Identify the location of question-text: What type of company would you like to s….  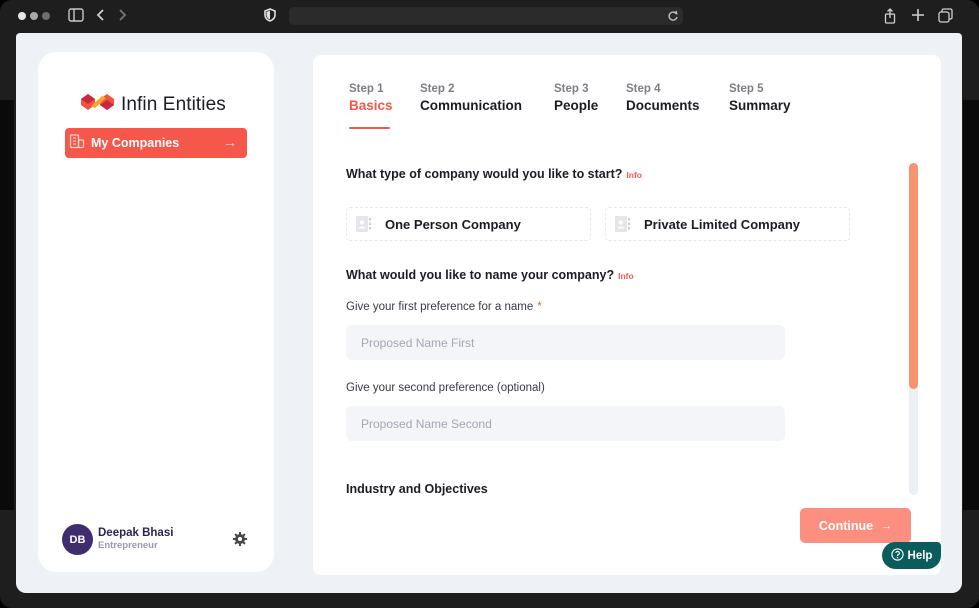
(484, 174).